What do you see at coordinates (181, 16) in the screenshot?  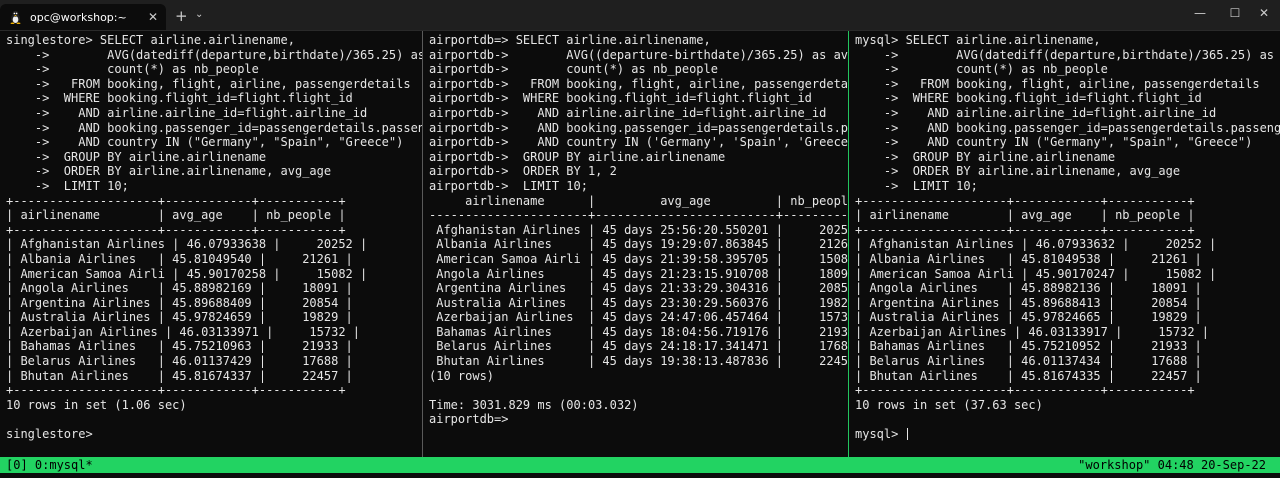 I see `new-tab-icon: +` at bounding box center [181, 16].